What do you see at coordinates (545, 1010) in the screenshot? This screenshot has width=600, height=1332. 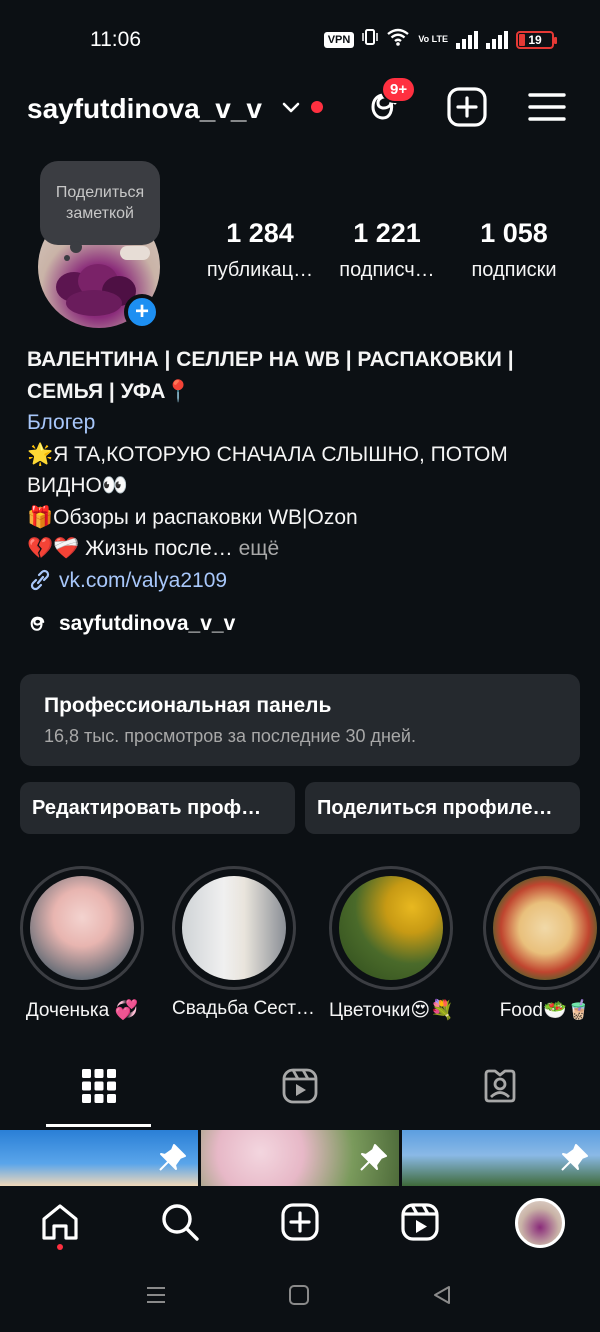 I see `highlight-caption: Food🥗🧋` at bounding box center [545, 1010].